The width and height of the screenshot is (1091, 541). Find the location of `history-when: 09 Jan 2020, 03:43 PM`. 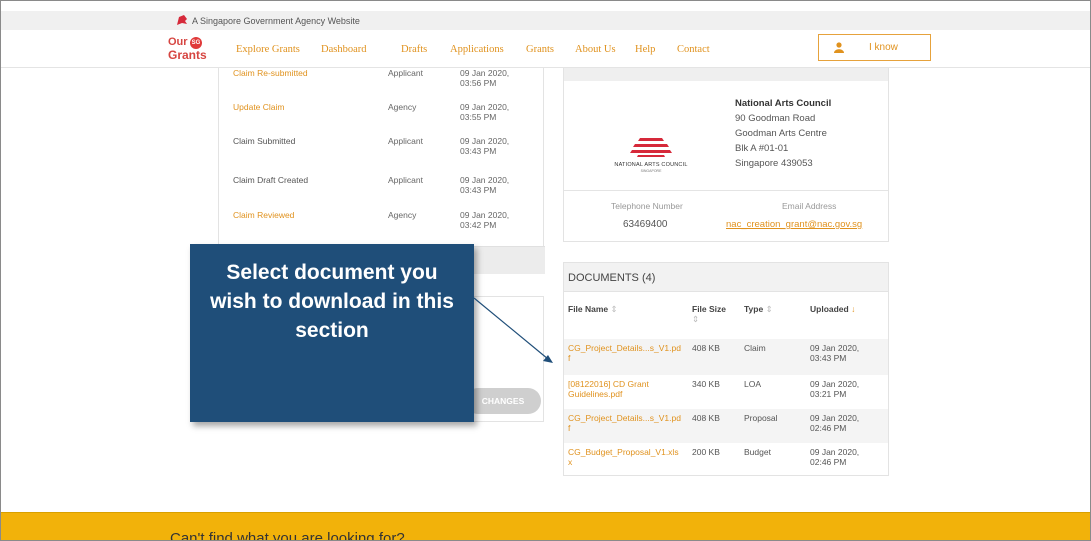

history-when: 09 Jan 2020, 03:43 PM is located at coordinates (484, 185).